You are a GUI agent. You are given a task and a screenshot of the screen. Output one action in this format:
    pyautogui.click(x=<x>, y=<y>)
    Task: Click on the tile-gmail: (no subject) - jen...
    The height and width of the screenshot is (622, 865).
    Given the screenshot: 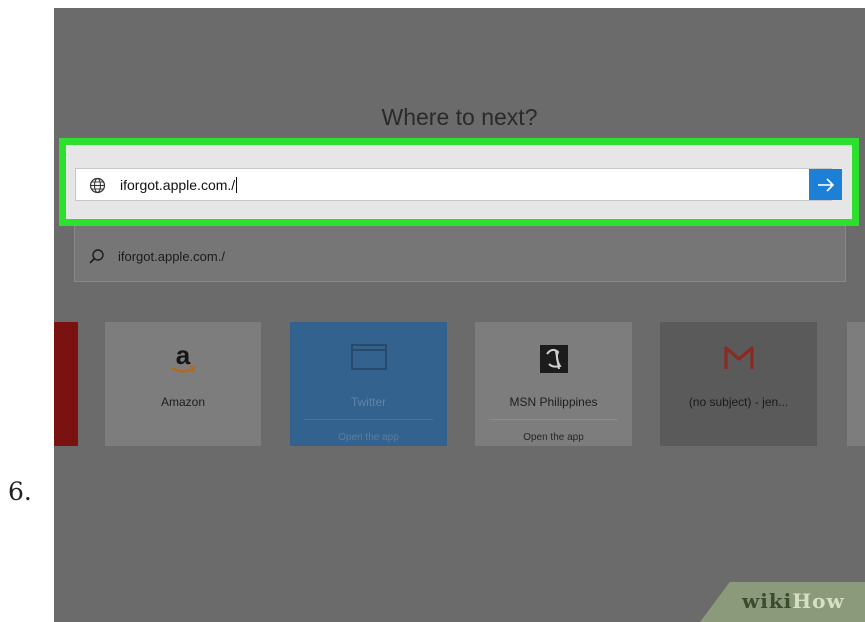 What is the action you would take?
    pyautogui.click(x=738, y=384)
    